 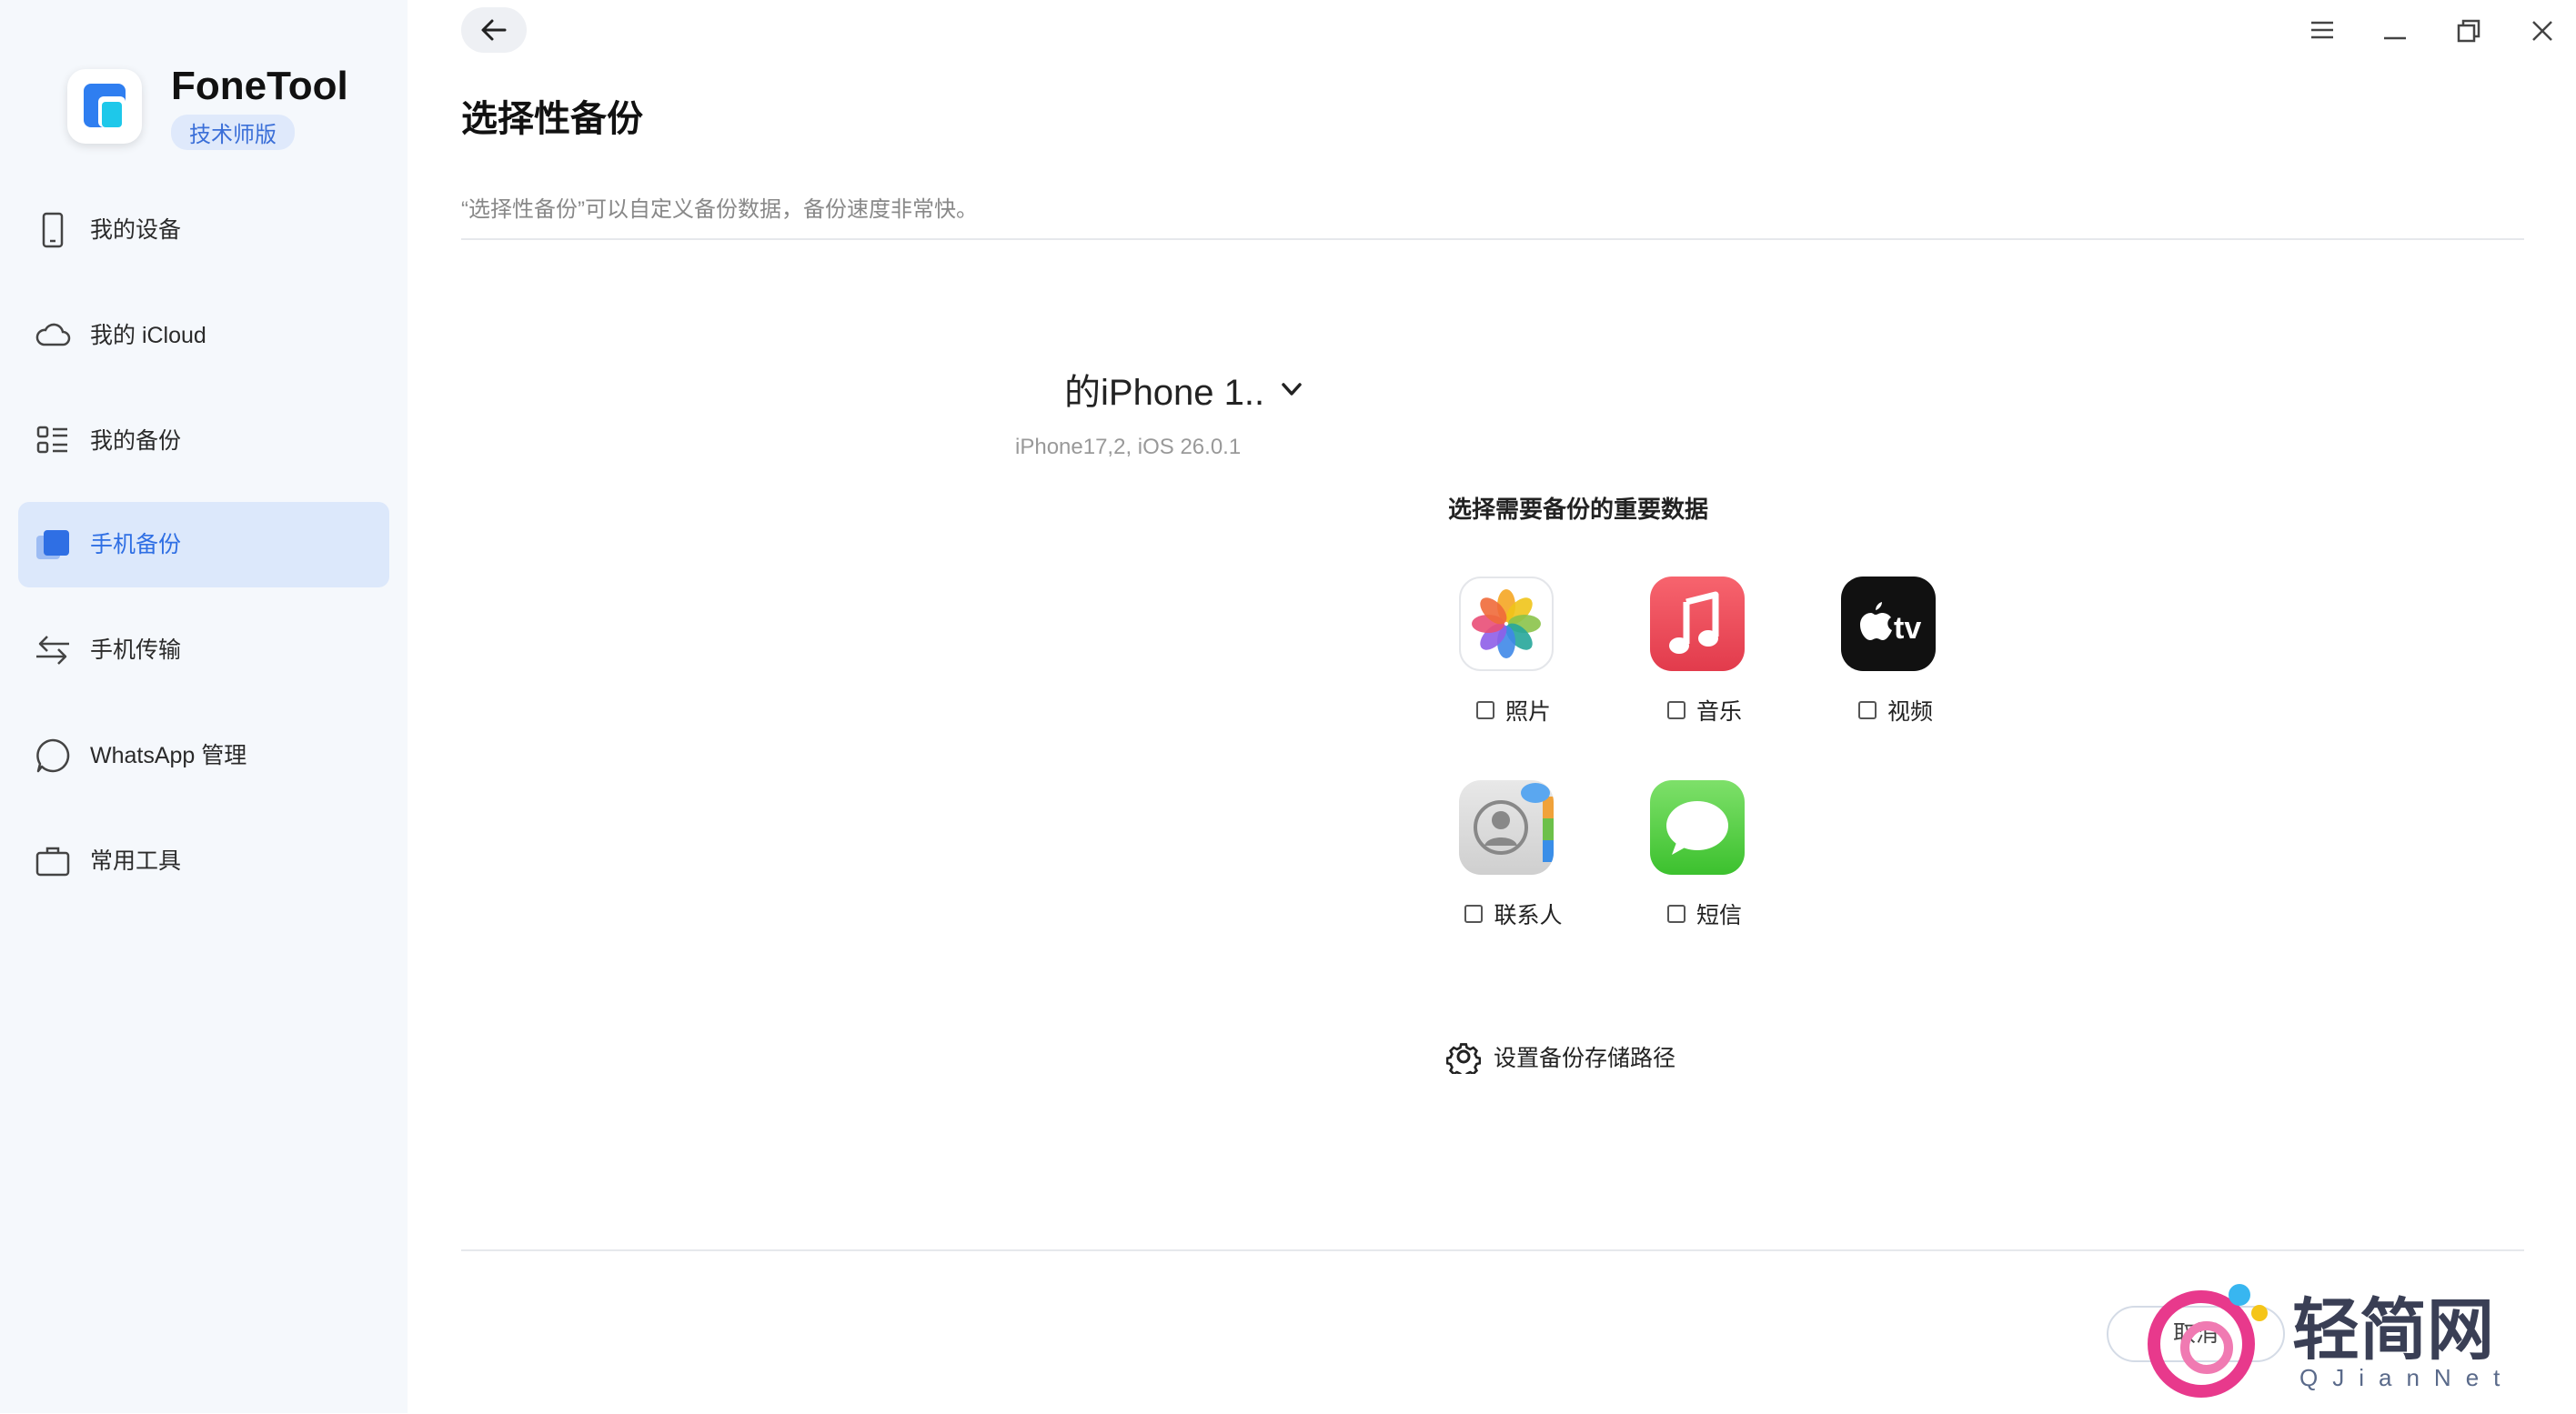 What do you see at coordinates (1719, 915) in the screenshot?
I see `messages-label: 短信` at bounding box center [1719, 915].